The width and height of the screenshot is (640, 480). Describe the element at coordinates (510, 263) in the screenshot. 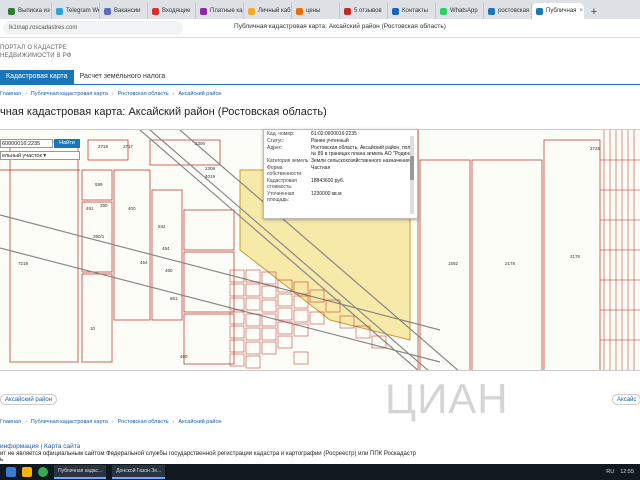

I see `parcel-number-label: 2178` at that location.